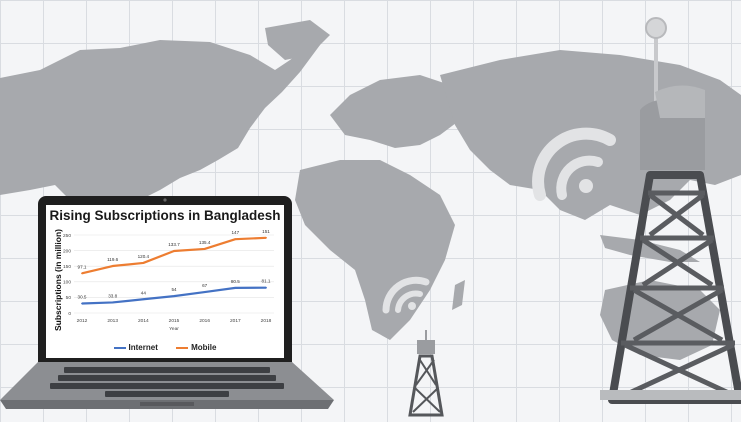  What do you see at coordinates (143, 347) in the screenshot?
I see `legend-label-internet: Internet` at bounding box center [143, 347].